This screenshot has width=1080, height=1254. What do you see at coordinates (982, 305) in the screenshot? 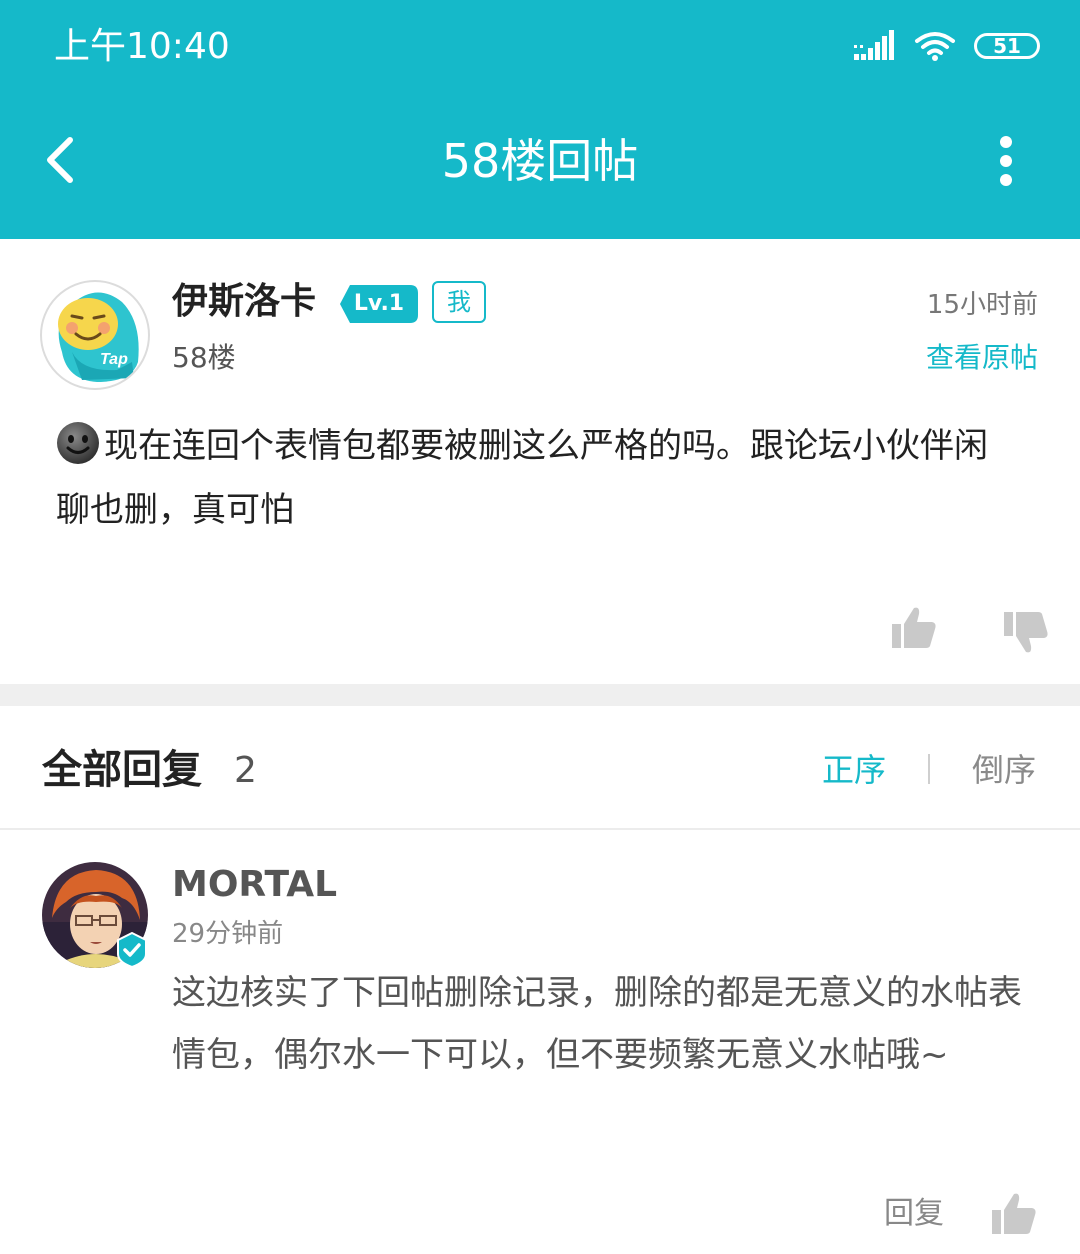
I see `post-time: 15小时前` at bounding box center [982, 305].